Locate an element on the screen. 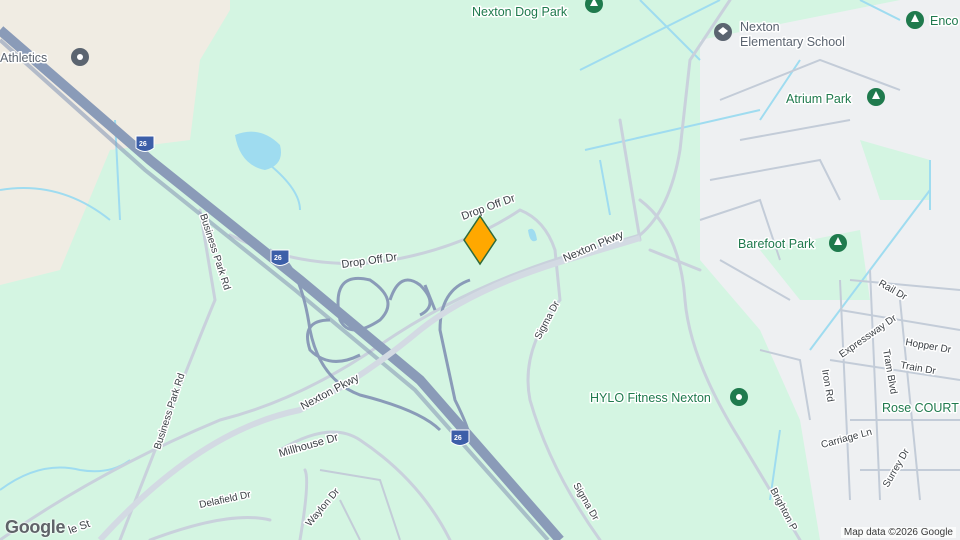 This screenshot has width=960, height=540. road-label-brighton: Brighton P is located at coordinates (783, 509).